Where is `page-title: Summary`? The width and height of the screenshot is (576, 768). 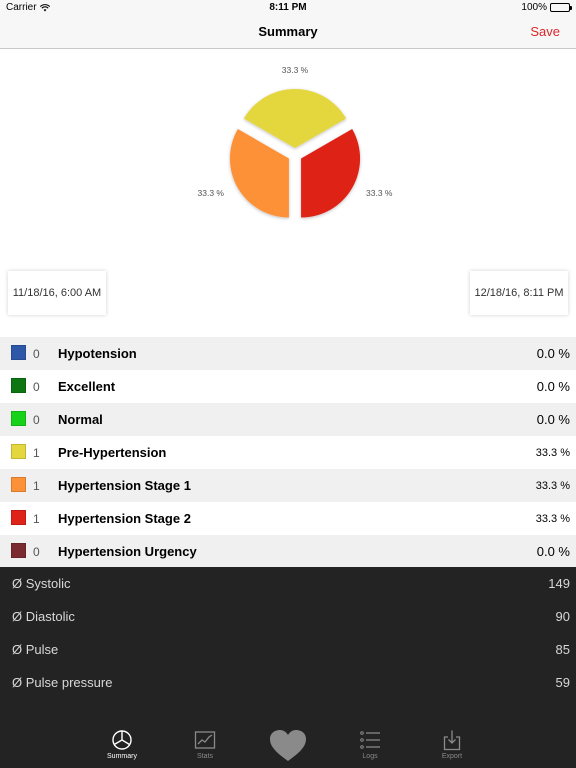 page-title: Summary is located at coordinates (288, 31).